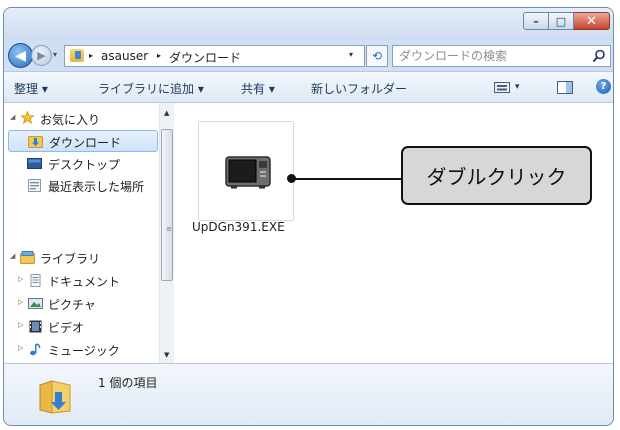  I want to click on sidebar-item-label: ドキュメント, so click(84, 282).